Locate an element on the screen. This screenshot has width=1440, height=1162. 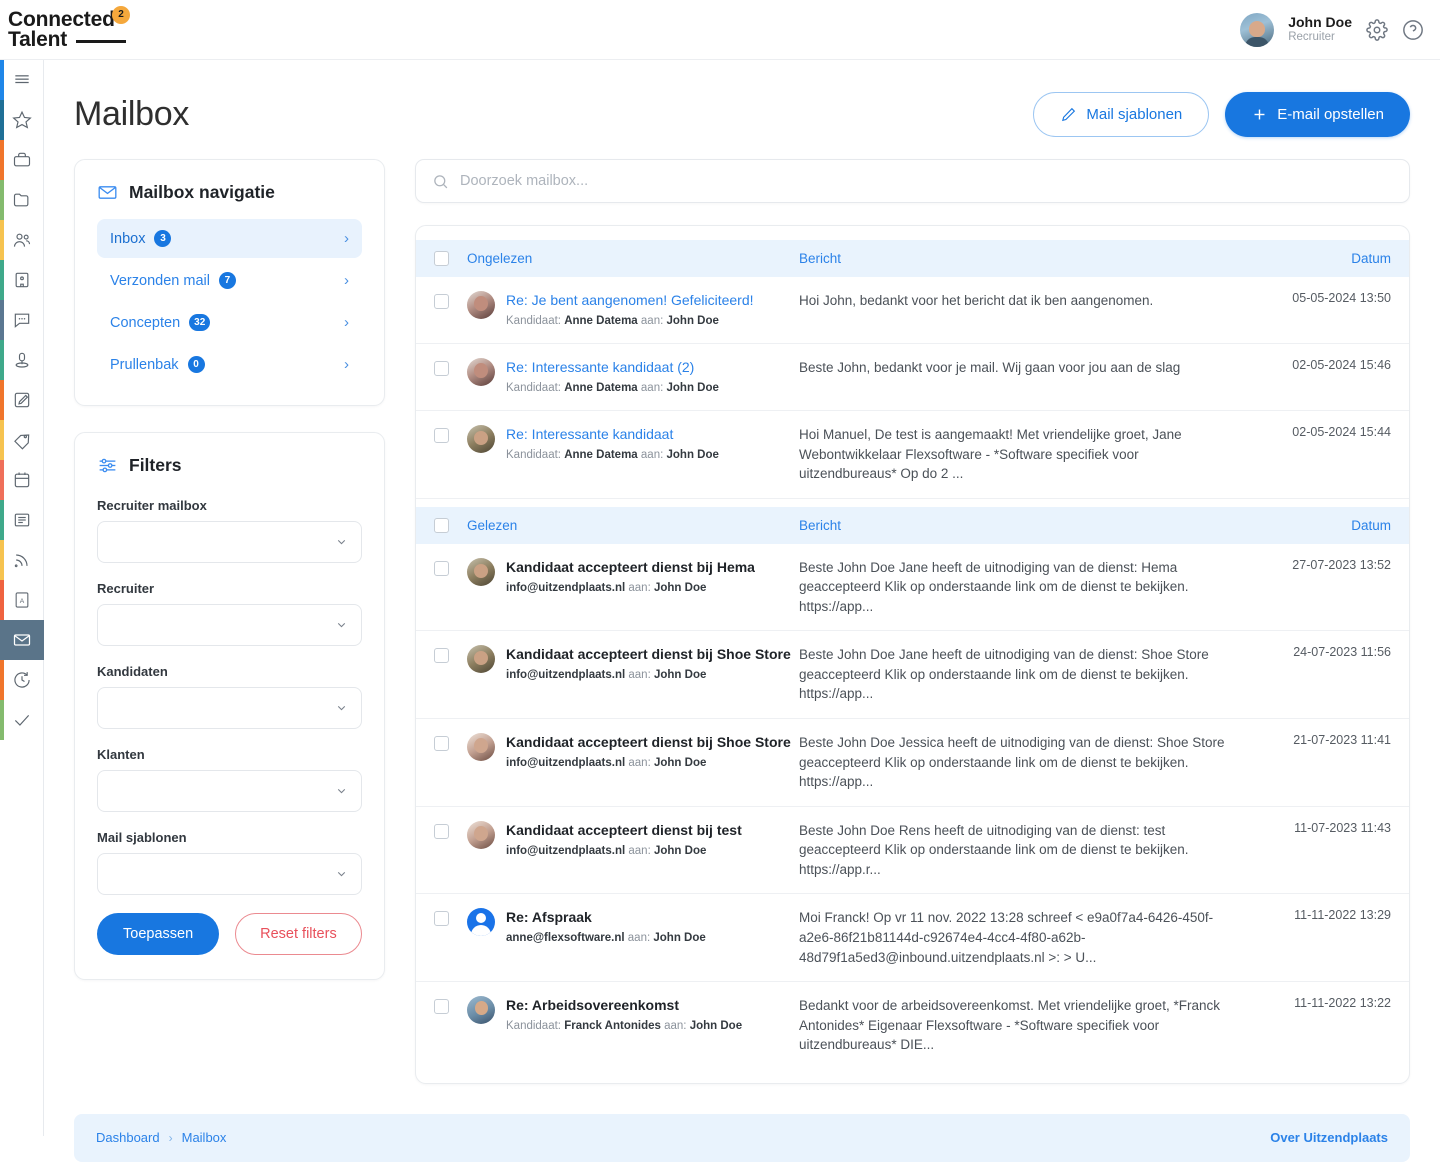
row-sender-name: info@uitzendplaats.nl is located at coordinates (566, 587).